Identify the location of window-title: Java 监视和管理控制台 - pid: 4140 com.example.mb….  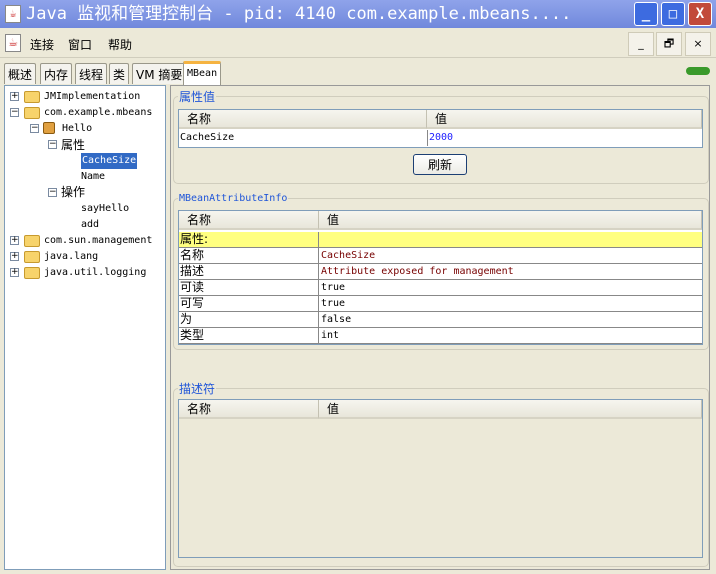
(299, 14).